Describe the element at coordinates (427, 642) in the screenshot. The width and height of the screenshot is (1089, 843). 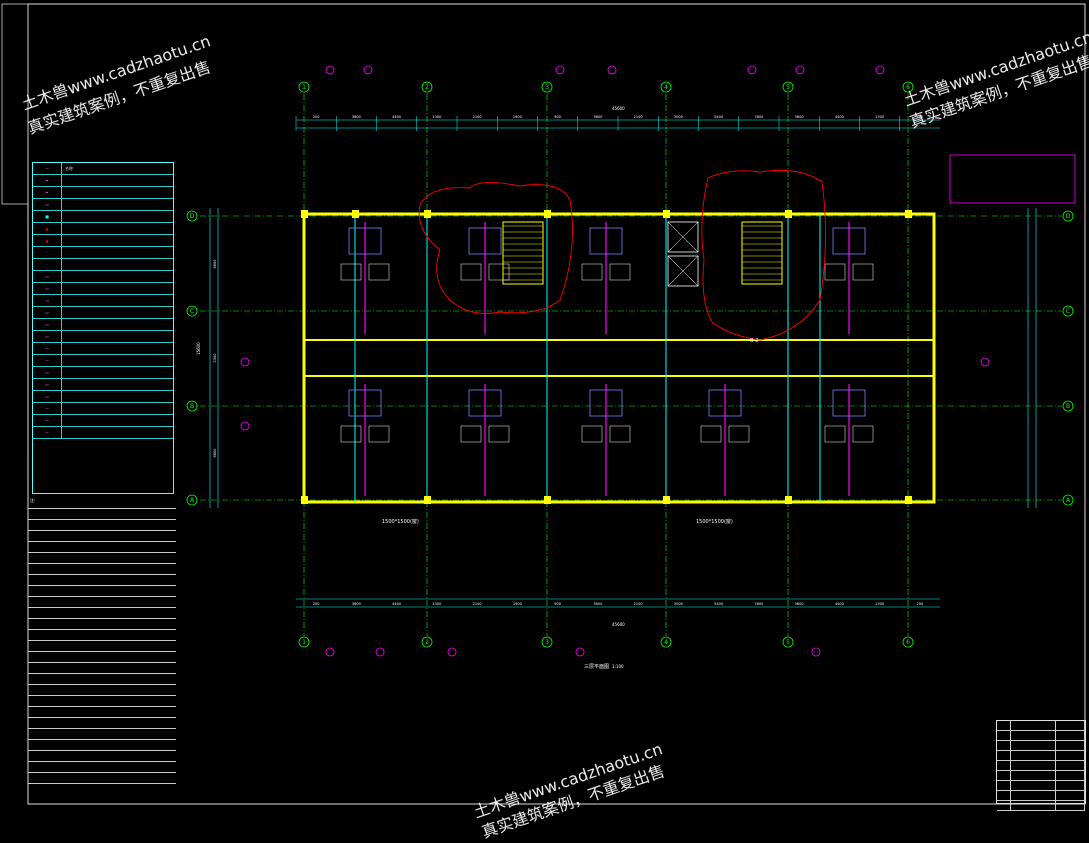
I see `axis-label-col-2: 2` at that location.